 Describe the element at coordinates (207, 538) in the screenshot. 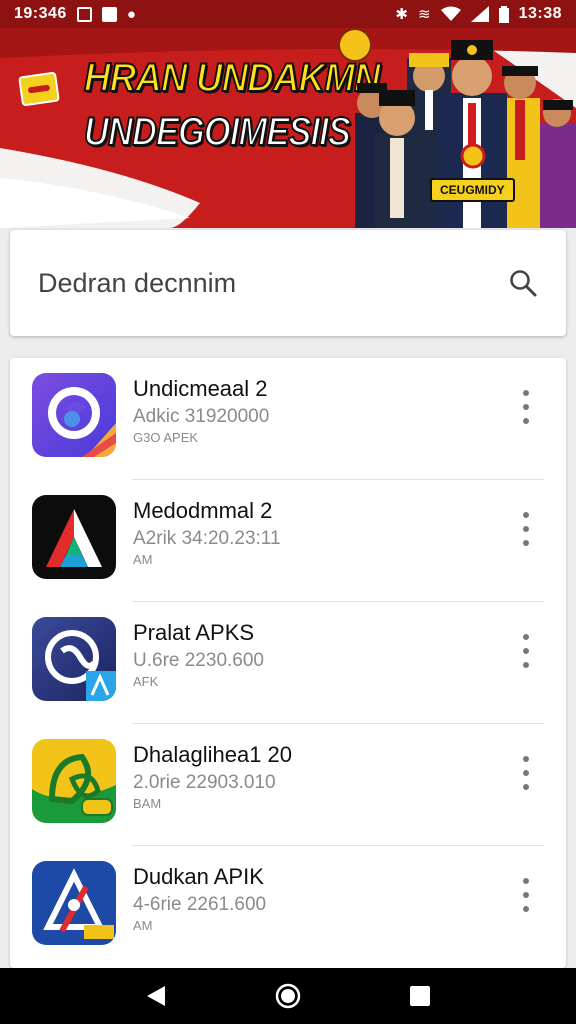

I see `app-version: A2rik 34:20.23:11` at that location.